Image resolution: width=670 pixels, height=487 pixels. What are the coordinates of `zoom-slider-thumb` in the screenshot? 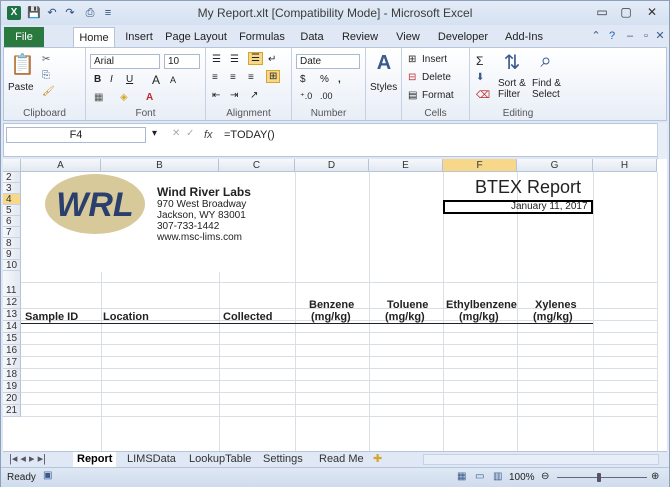 It's located at (599, 477).